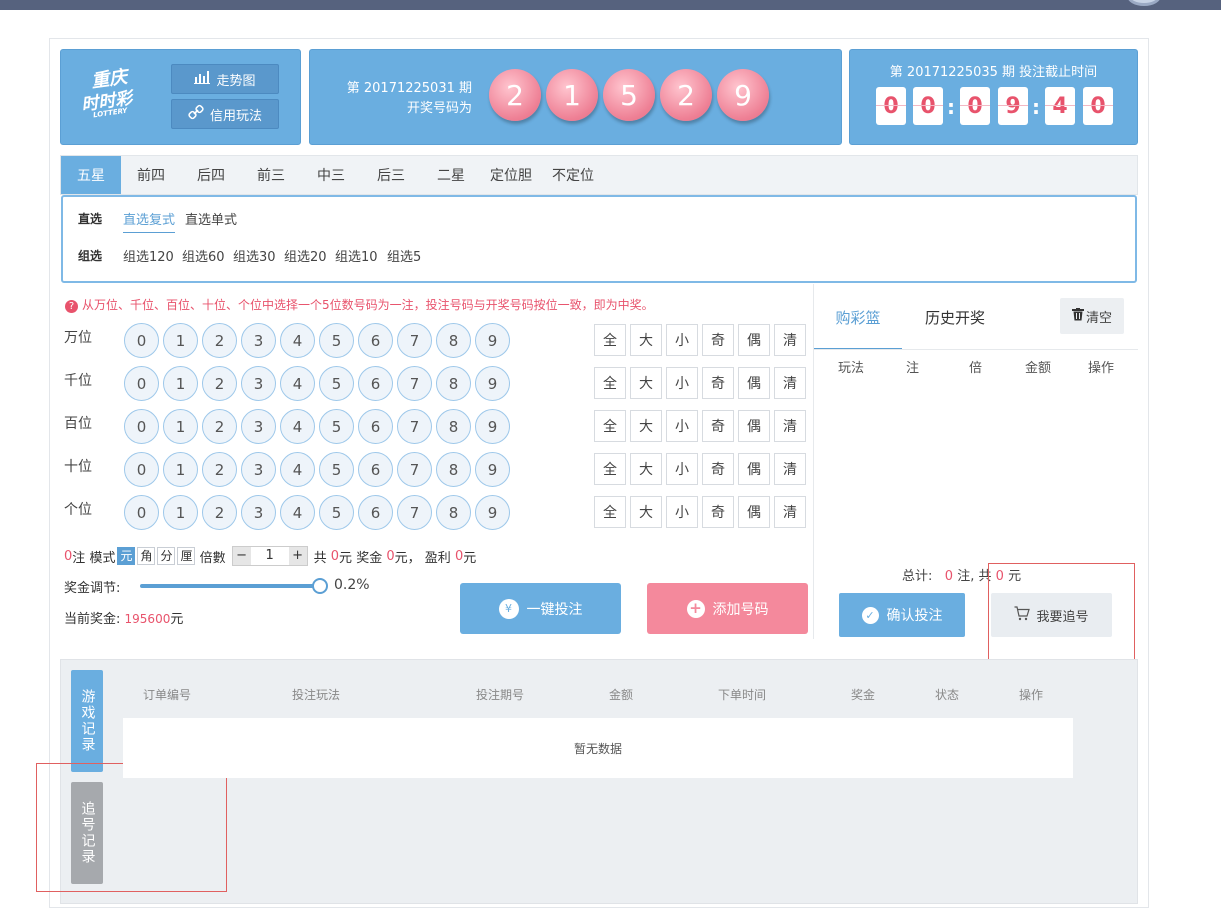  Describe the element at coordinates (573, 175) in the screenshot. I see `tab-non-position: 不定位` at that location.